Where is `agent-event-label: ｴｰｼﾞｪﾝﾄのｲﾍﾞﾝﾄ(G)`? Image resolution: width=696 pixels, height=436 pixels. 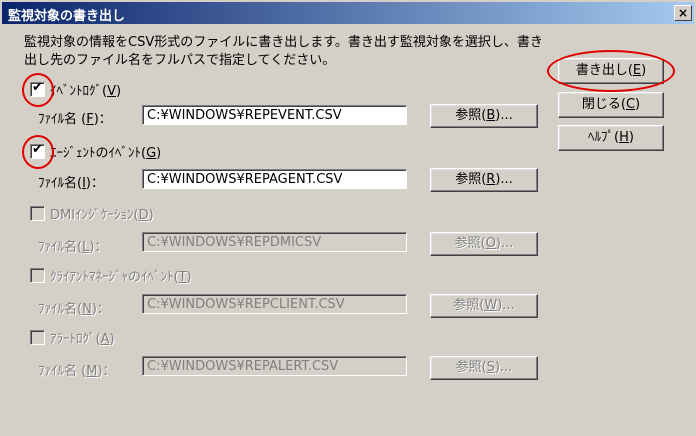 agent-event-label: ｴｰｼﾞｪﾝﾄのｲﾍﾞﾝﾄ(G) is located at coordinates (106, 153).